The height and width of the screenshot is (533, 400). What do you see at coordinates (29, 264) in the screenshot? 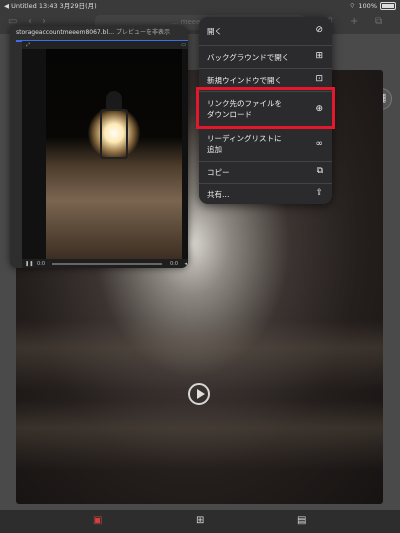
I see `pause-icon: ❚❚` at bounding box center [29, 264].